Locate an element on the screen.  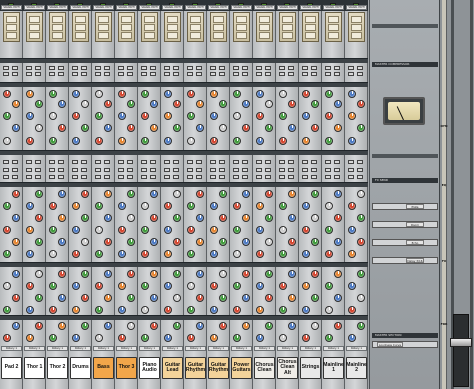
master-fader-handle is located at coordinates (461, 342).